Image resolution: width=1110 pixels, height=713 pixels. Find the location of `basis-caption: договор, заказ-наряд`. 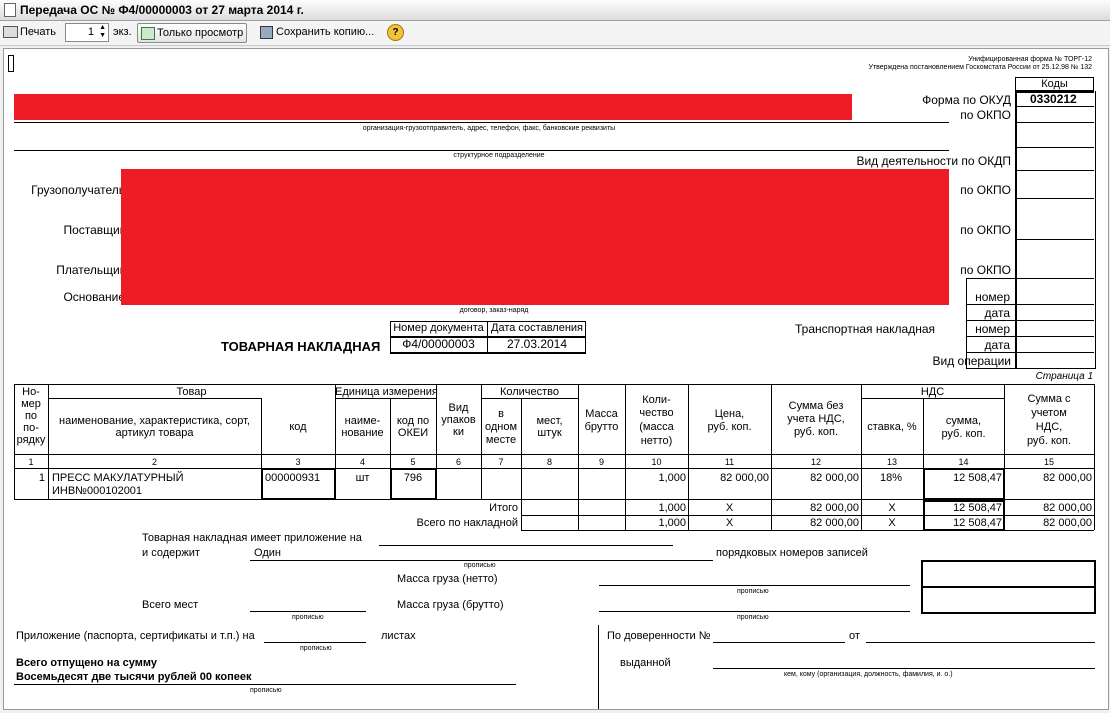

basis-caption: договор, заказ-наряд is located at coordinates (494, 310).